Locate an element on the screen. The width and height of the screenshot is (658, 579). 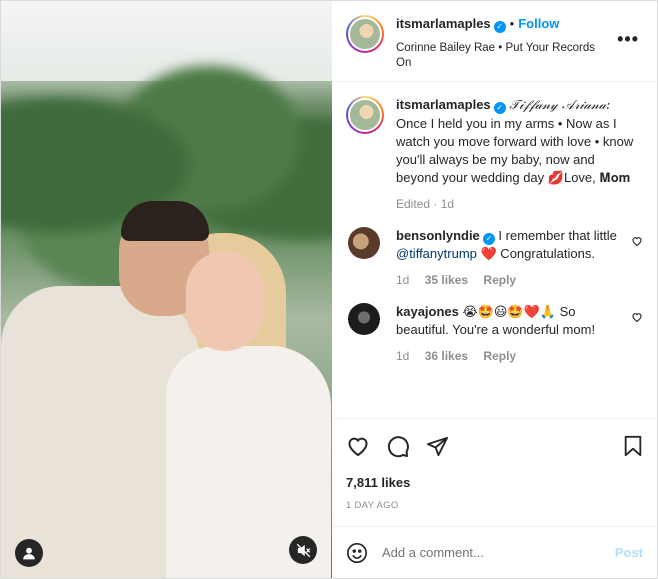
user-icon is located at coordinates (29, 553).